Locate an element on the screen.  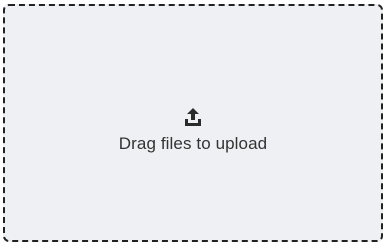
dropzone-content: Drag files to upload is located at coordinates (193, 130).